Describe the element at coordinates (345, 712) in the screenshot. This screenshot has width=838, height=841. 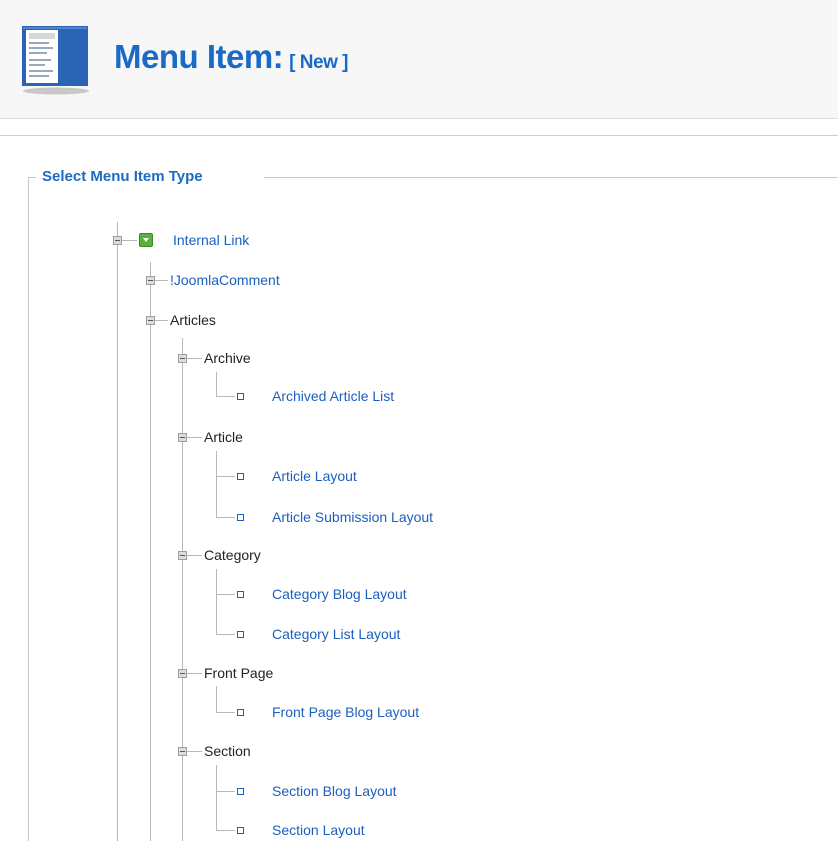
I see `menu-type-front-page-blog-layout: Front Page Blog Layout` at that location.